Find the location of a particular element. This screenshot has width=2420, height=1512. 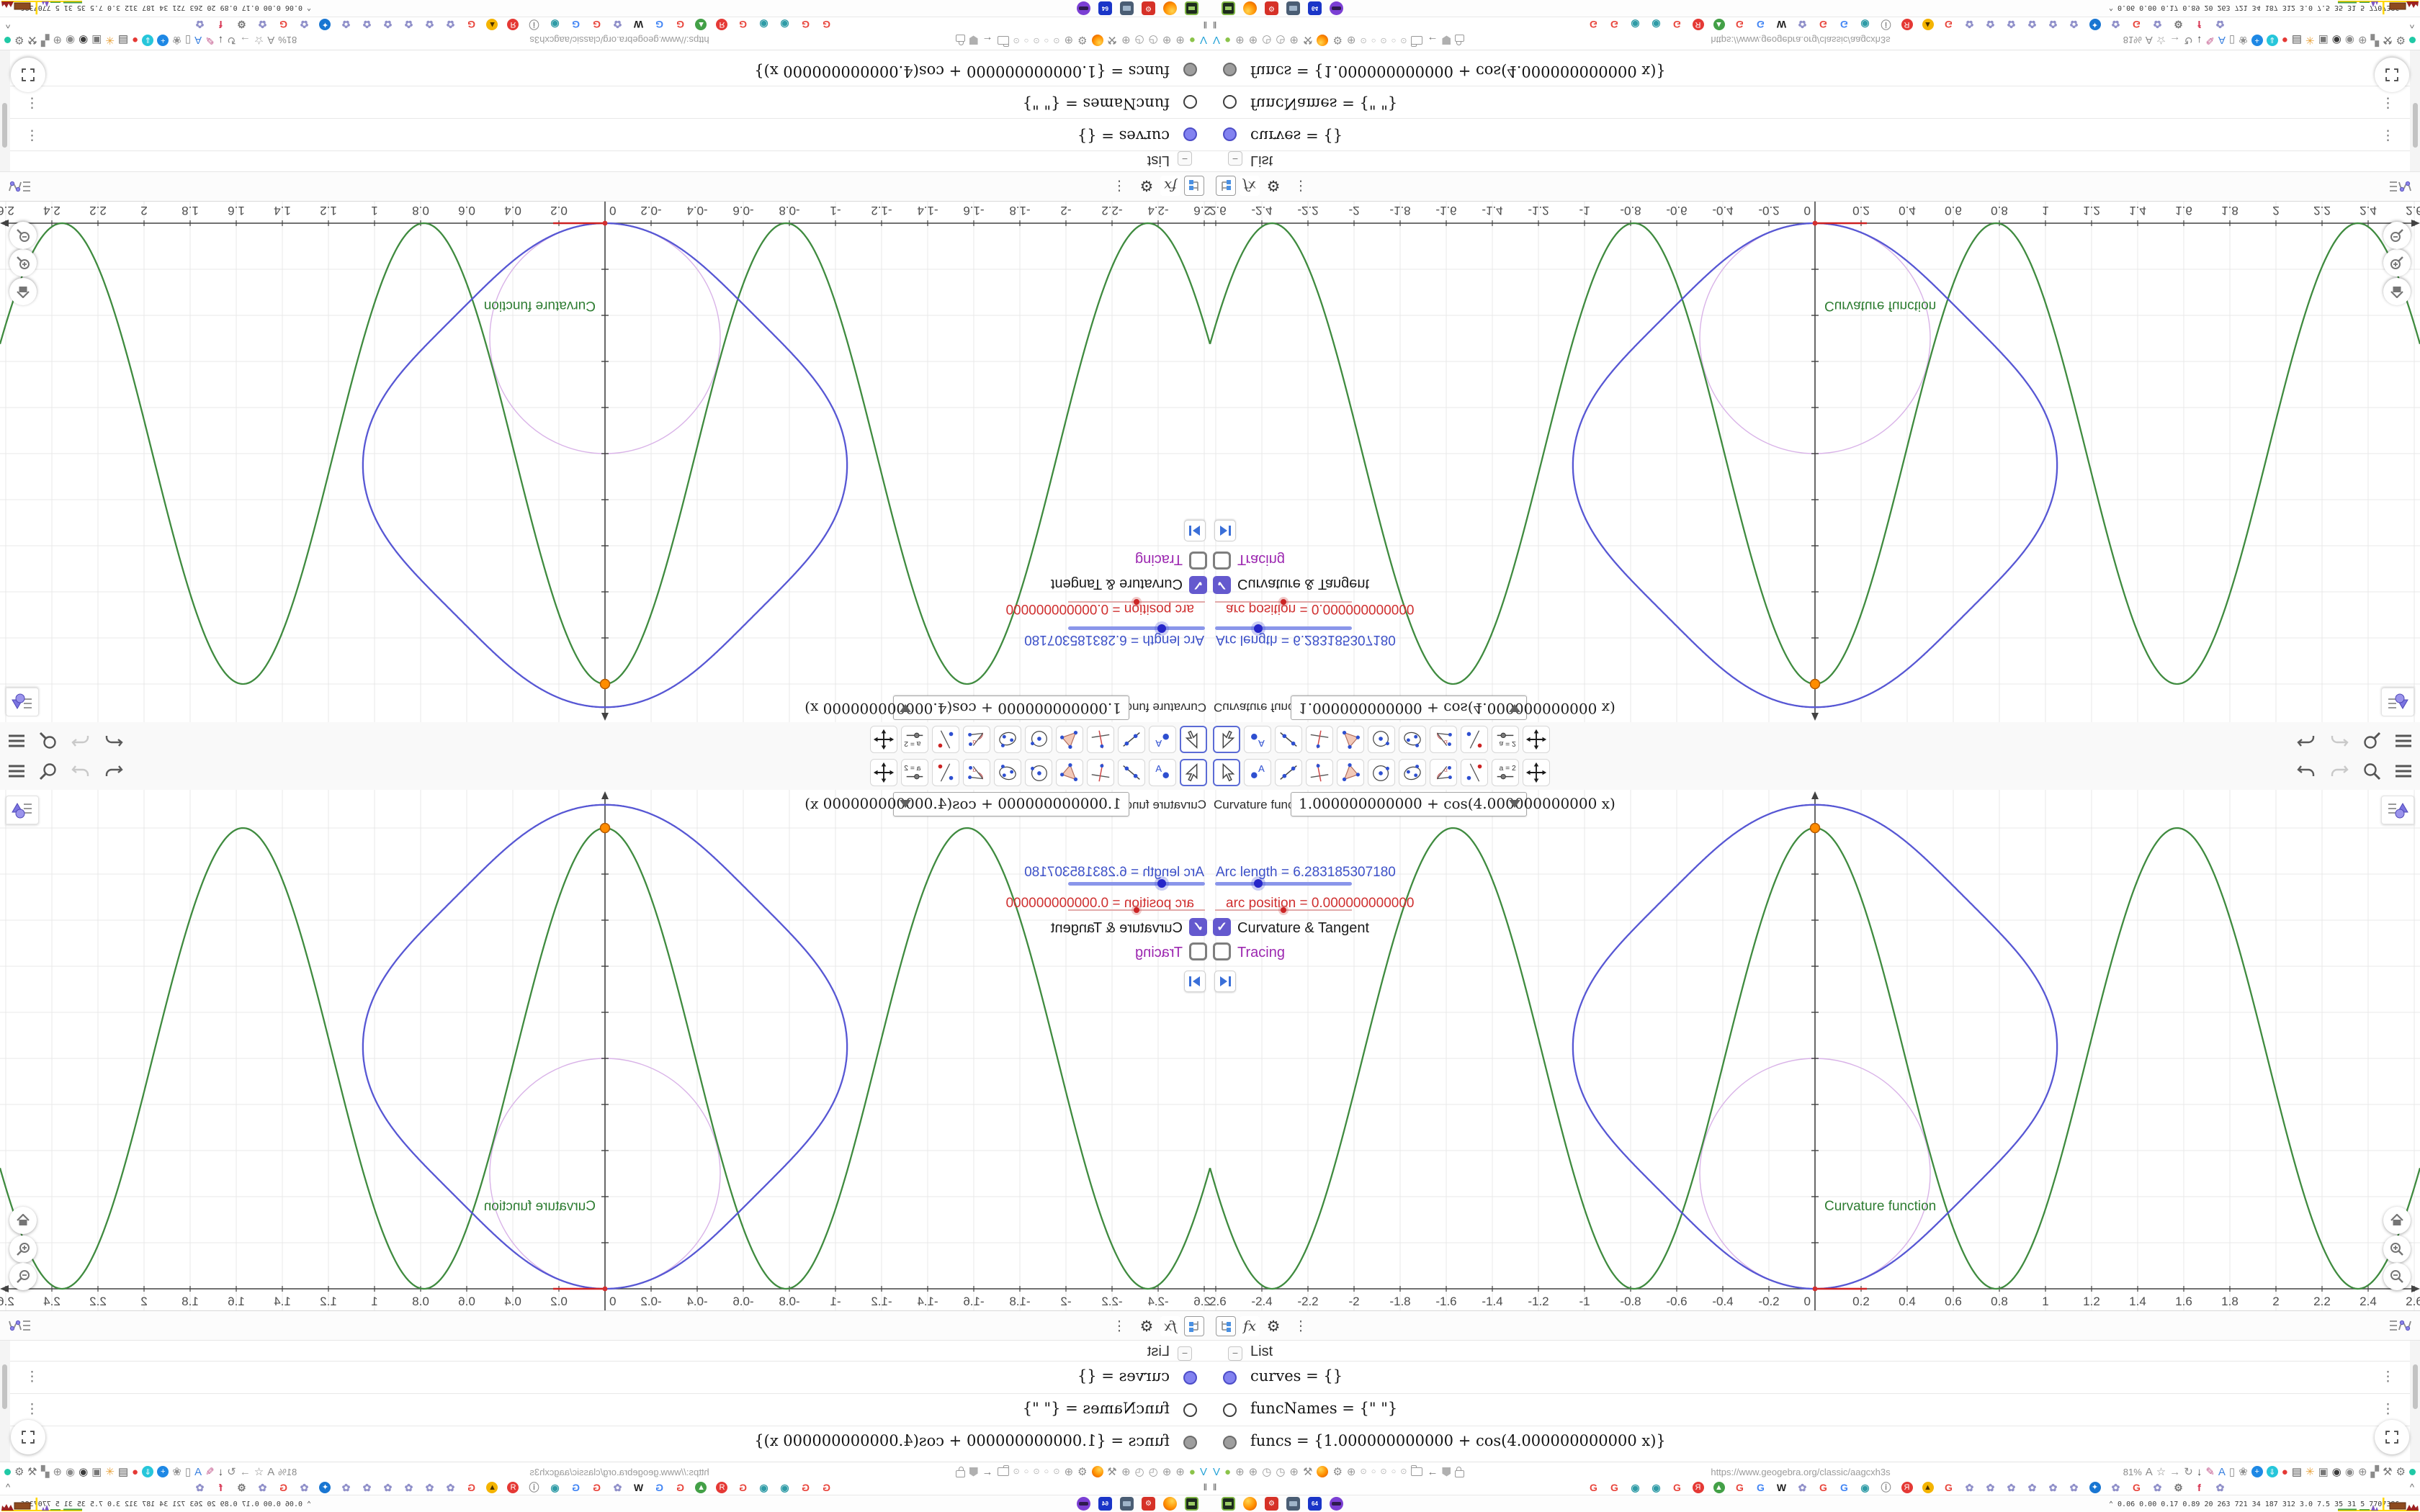

more-options-button: ⋮ is located at coordinates (1301, 186).